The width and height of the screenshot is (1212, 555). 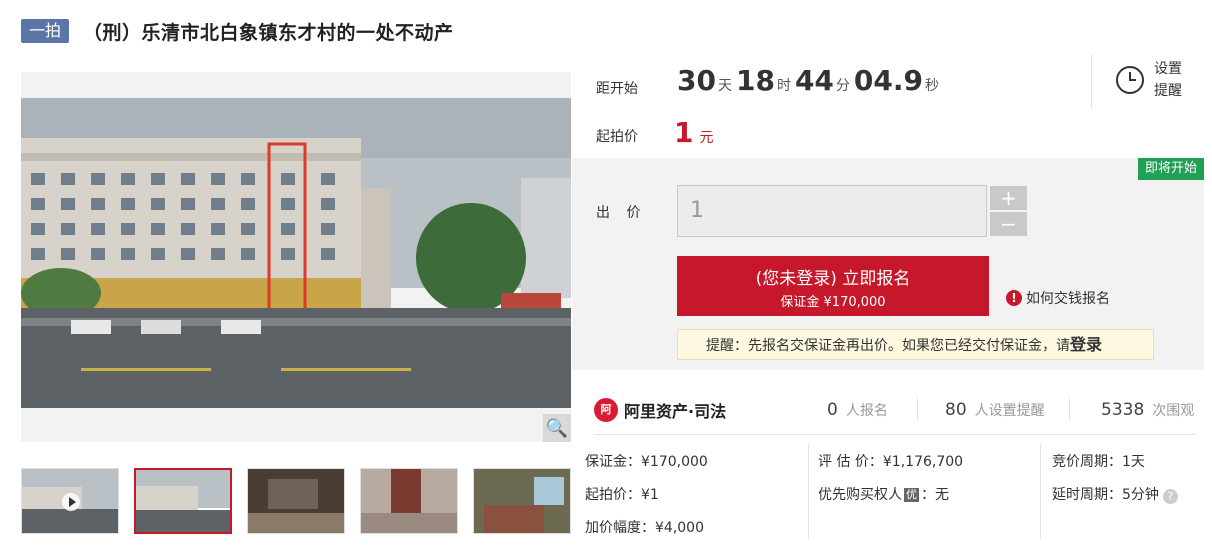 I want to click on auction-info: 距开始 30 天 18 时 44 分 04.9 秒 起拍价 1 元 设置提醒, so click(x=892, y=104).